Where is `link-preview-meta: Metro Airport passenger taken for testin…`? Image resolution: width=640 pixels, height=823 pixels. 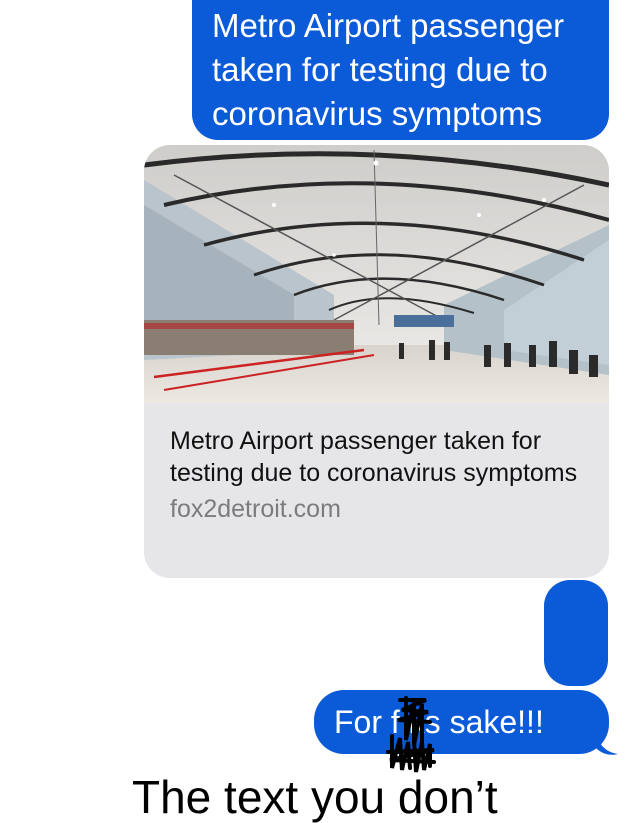 link-preview-meta: Metro Airport passenger taken for testin… is located at coordinates (380, 475).